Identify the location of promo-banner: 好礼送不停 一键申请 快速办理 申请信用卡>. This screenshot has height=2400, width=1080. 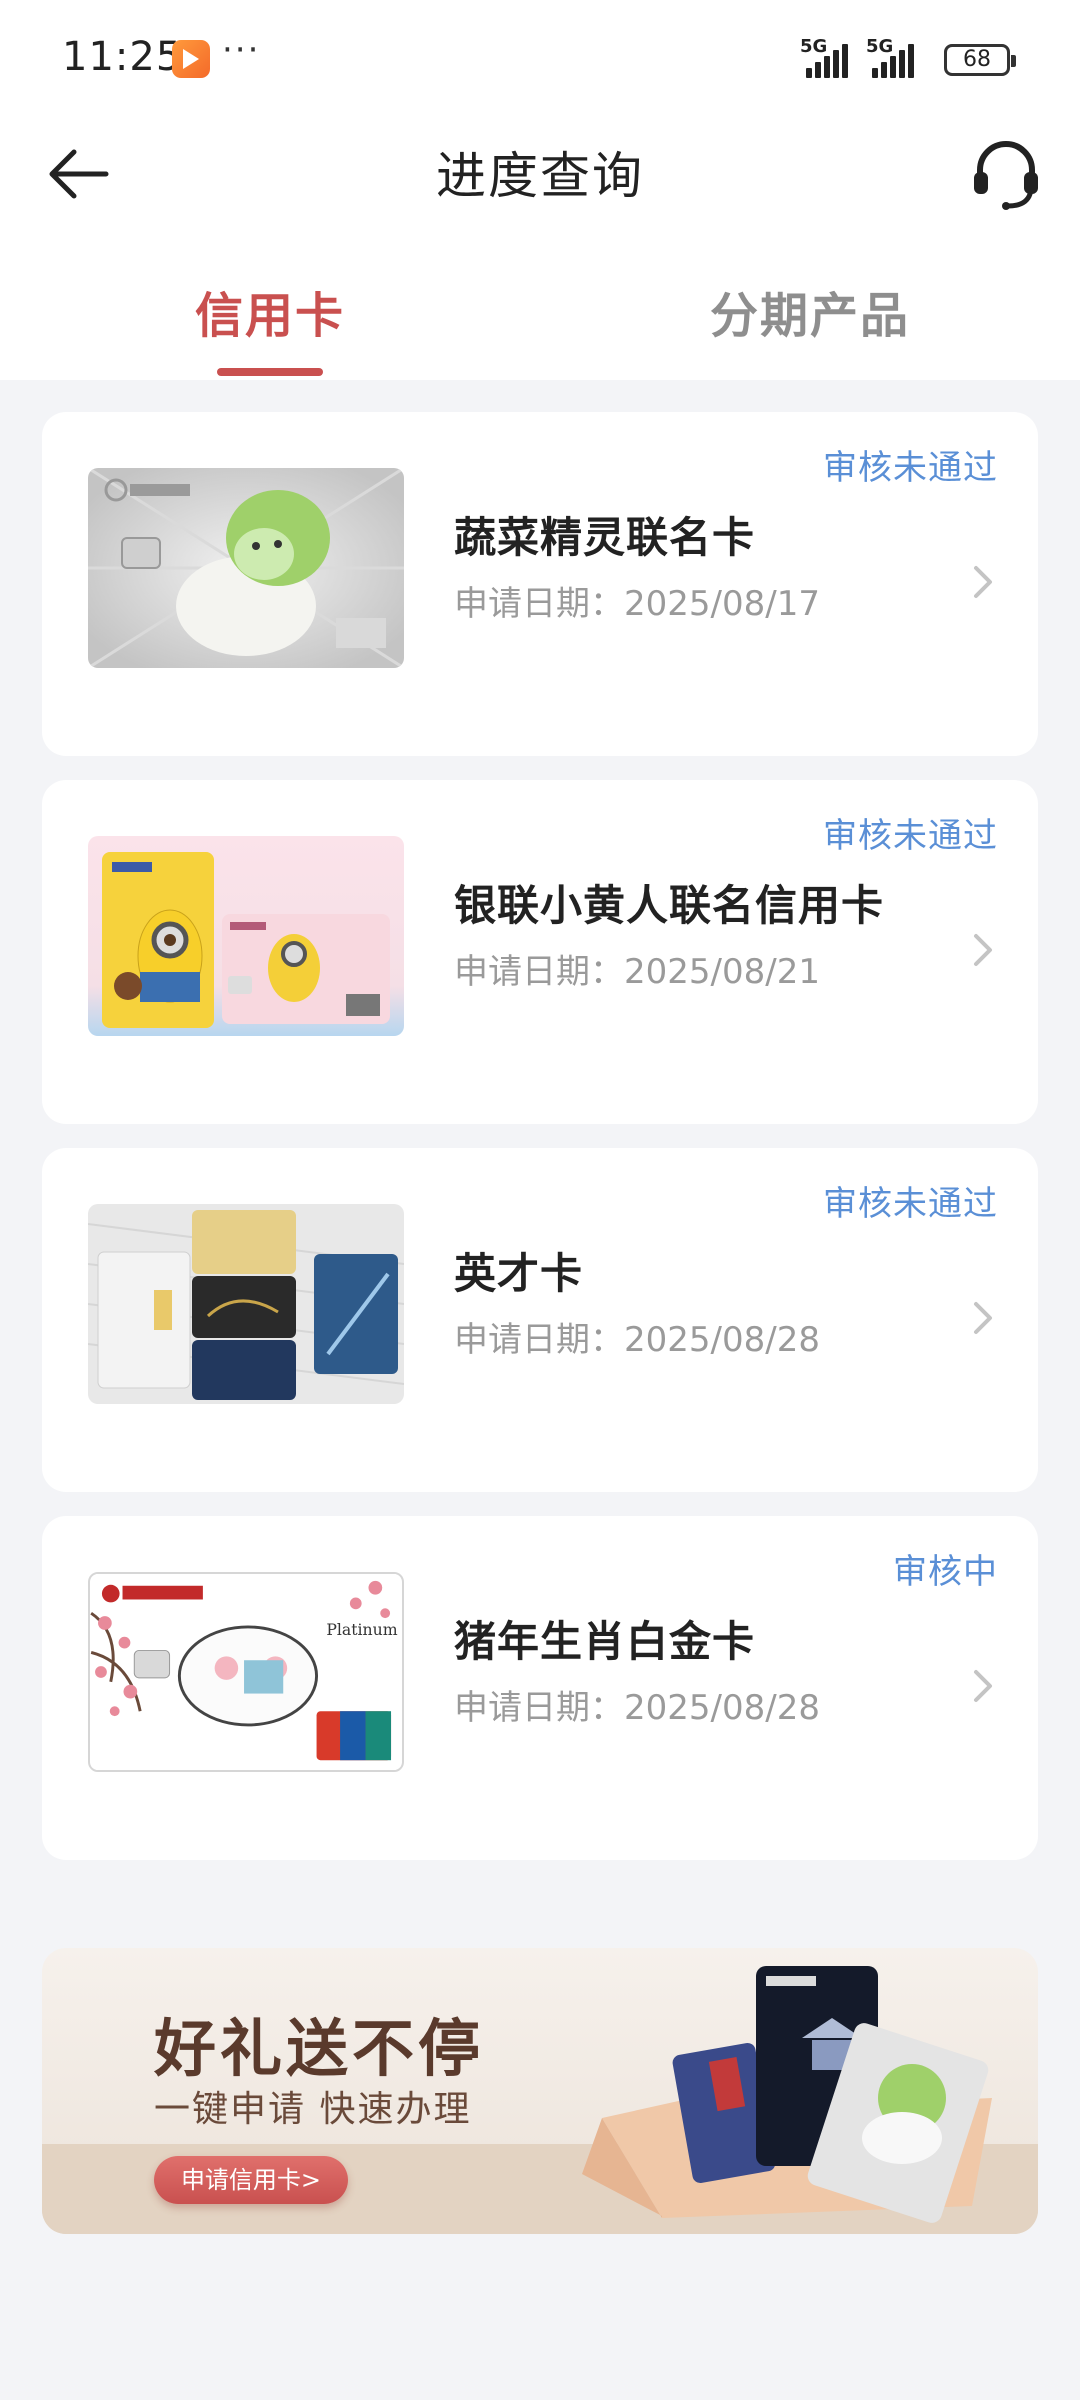
(540, 2091).